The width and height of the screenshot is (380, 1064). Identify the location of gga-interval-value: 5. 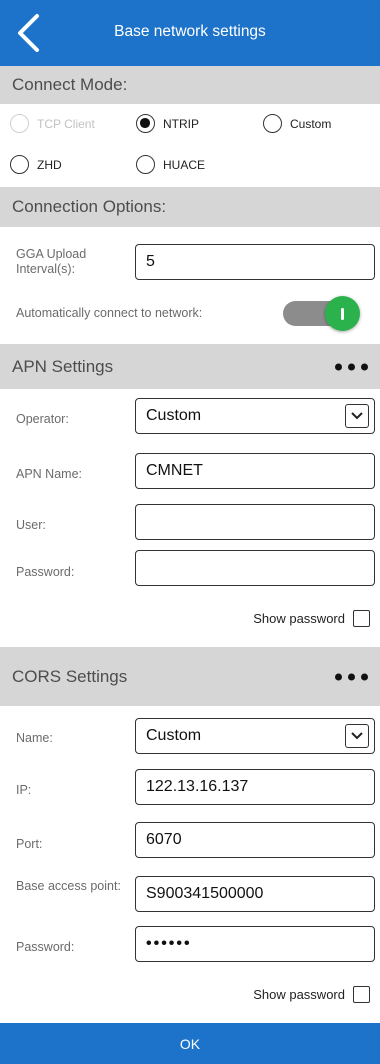
(150, 261).